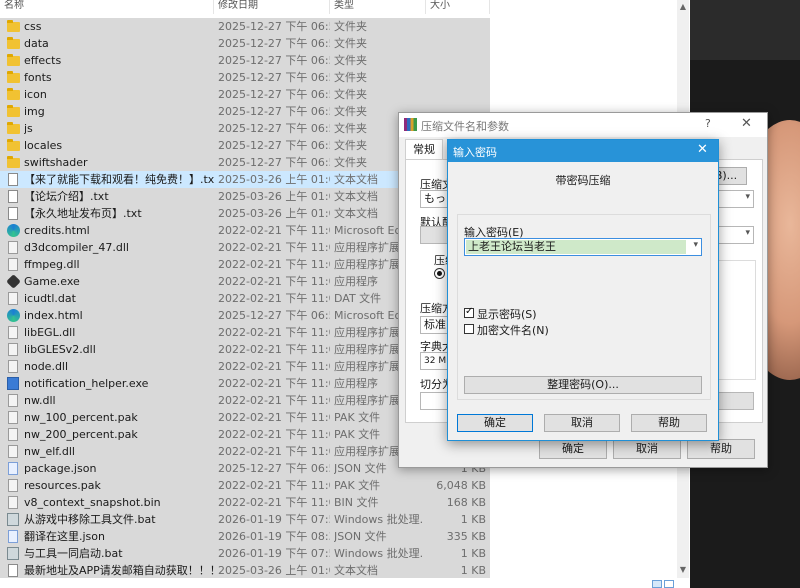  What do you see at coordinates (245, 43) in the screenshot?
I see `file-row: data 2025-12-27 下午 06:52 文件夹` at bounding box center [245, 43].